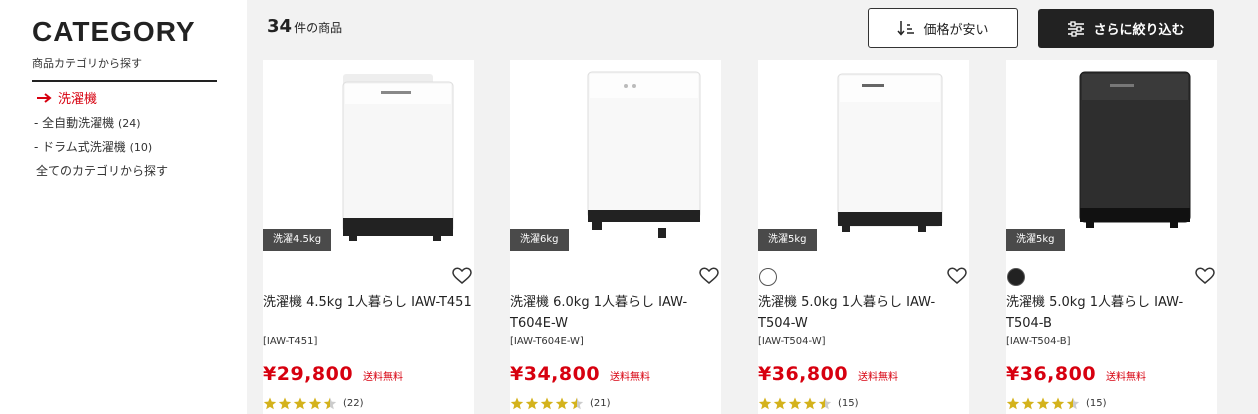  I want to click on product-price: ¥34,800, so click(555, 374).